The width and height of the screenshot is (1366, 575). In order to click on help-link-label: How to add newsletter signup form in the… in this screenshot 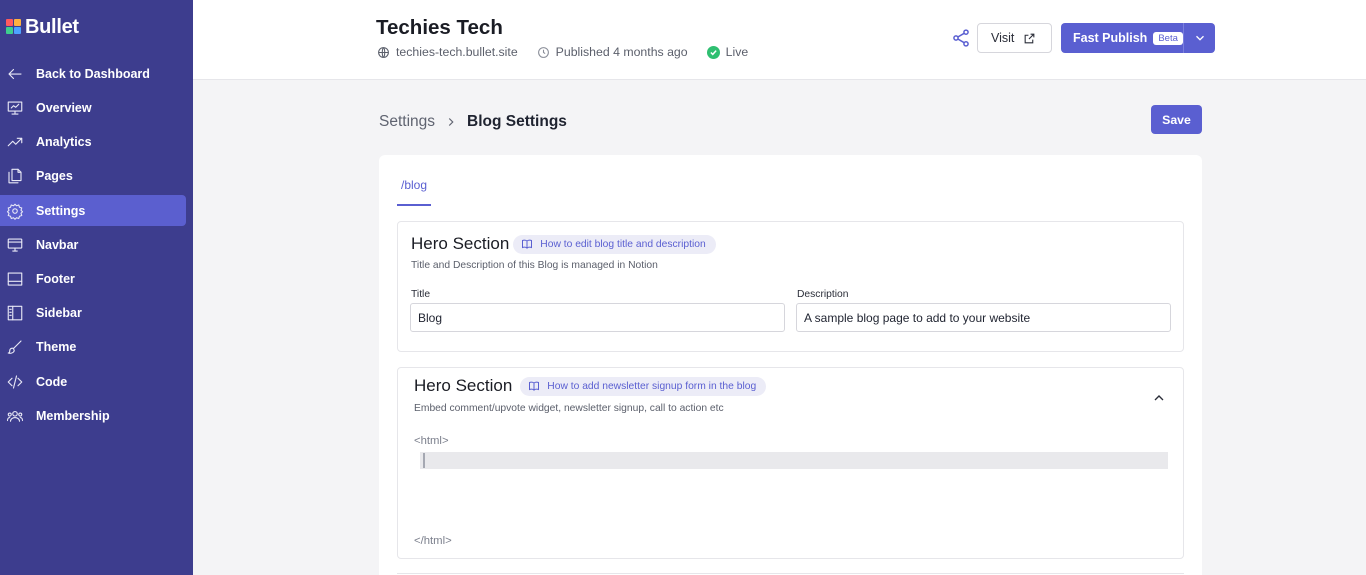, I will do `click(652, 386)`.